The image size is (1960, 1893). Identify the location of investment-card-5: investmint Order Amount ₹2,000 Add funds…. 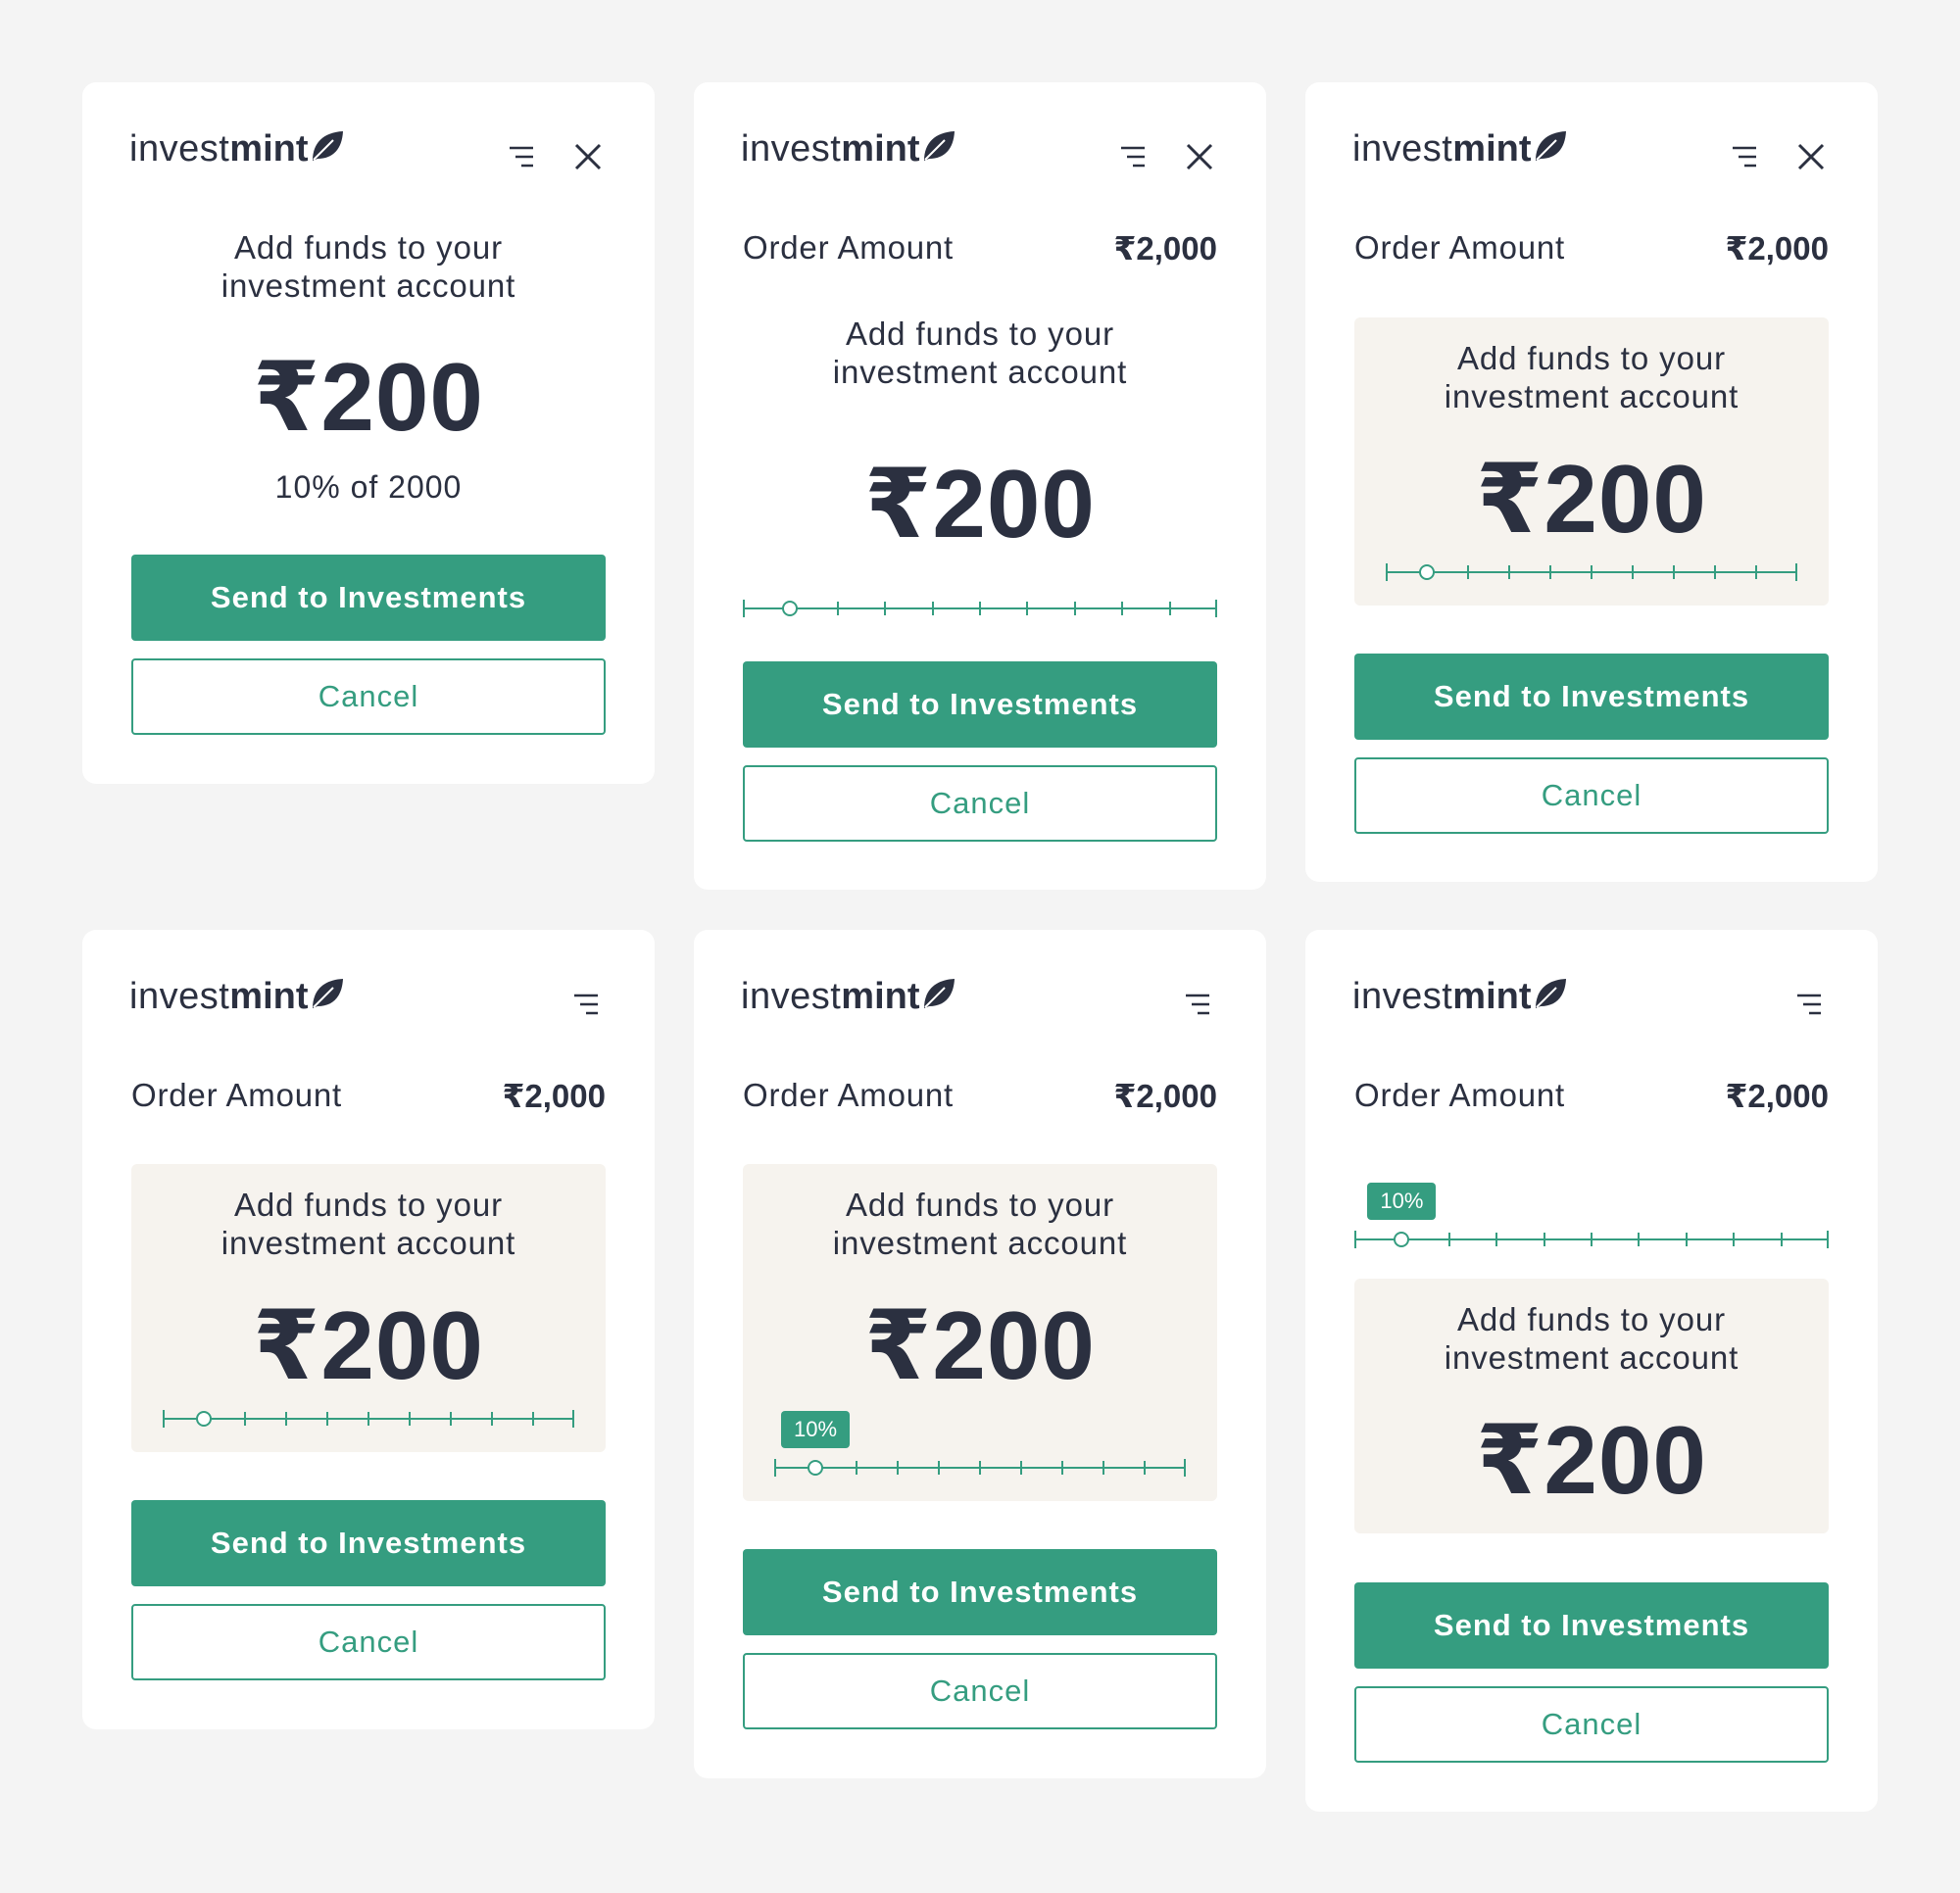
(980, 1354).